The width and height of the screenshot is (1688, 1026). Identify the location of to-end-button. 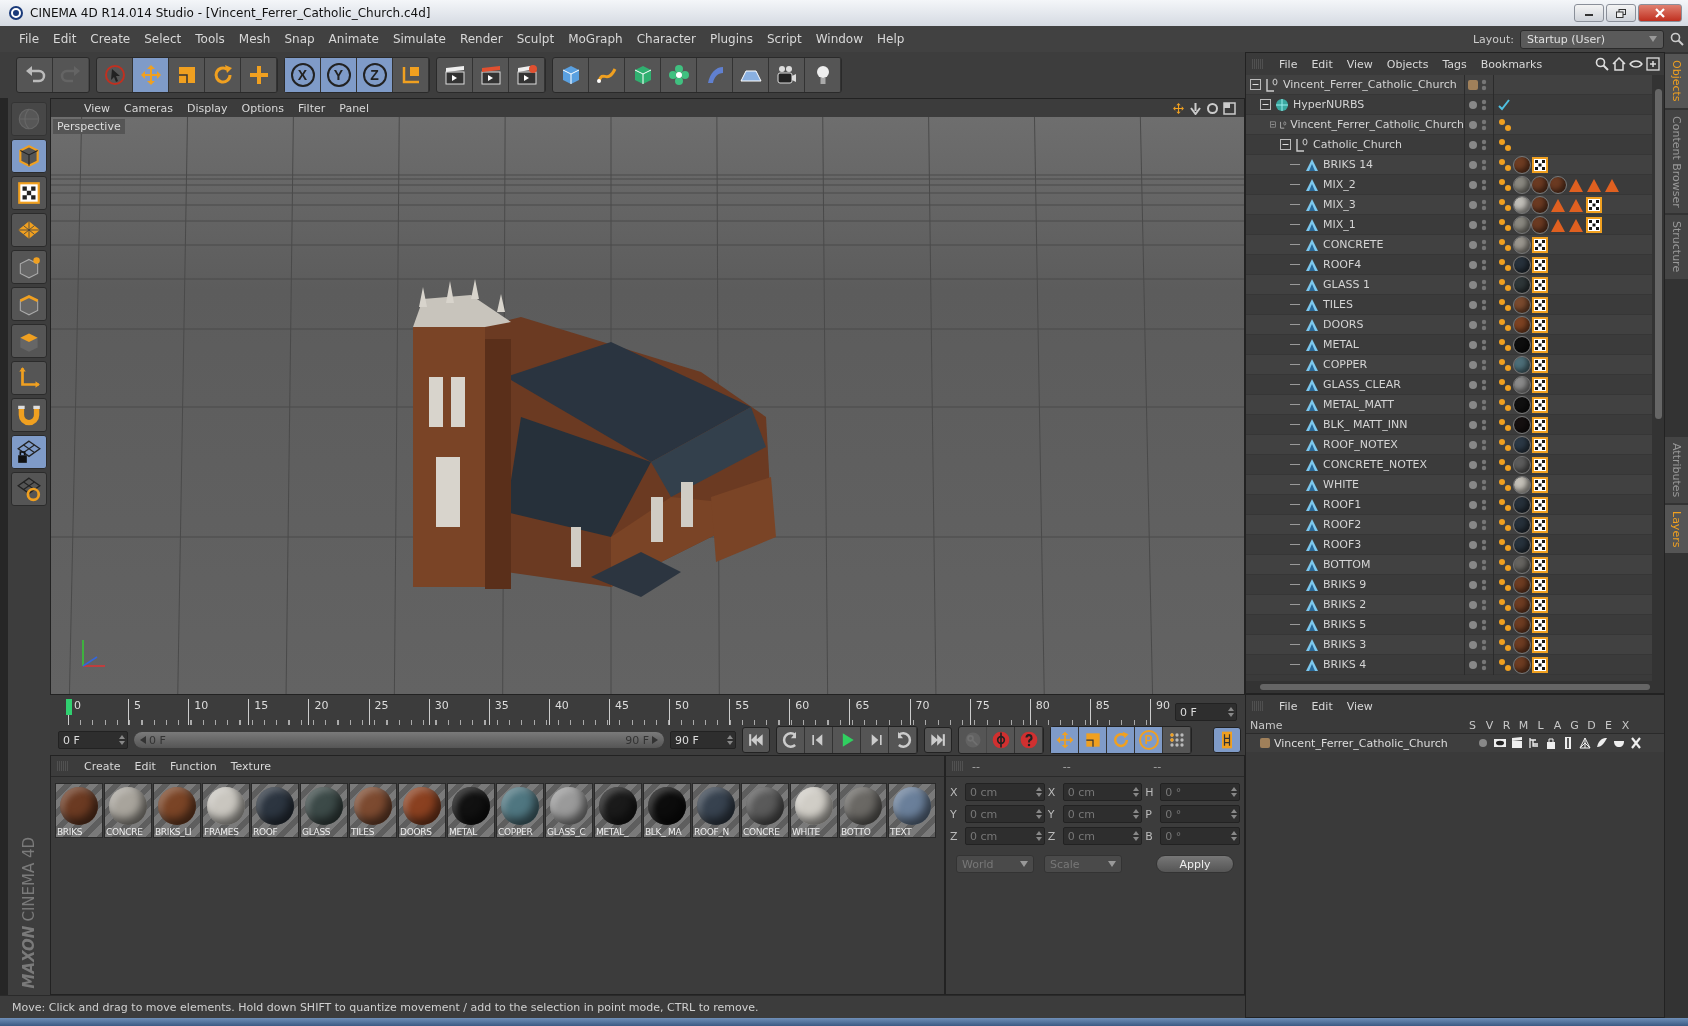
(938, 740).